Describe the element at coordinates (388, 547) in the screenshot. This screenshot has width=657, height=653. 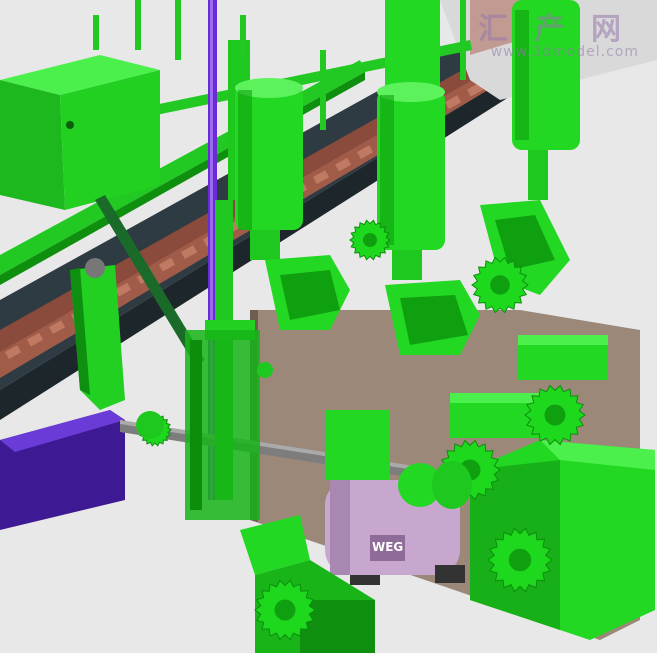
I see `motor-nameplate: WEG` at that location.